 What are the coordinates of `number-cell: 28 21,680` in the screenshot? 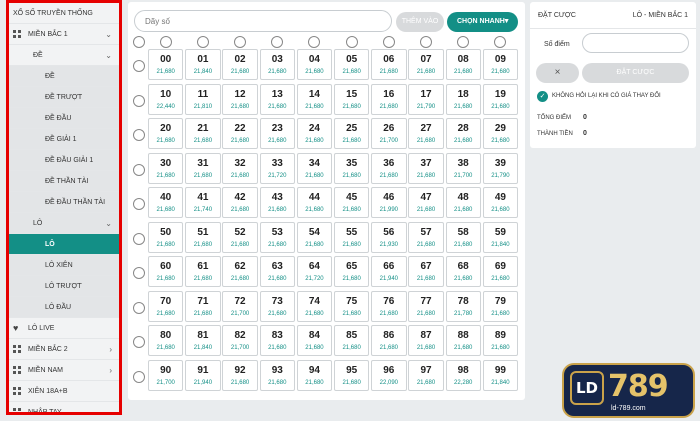 It's located at (463, 133).